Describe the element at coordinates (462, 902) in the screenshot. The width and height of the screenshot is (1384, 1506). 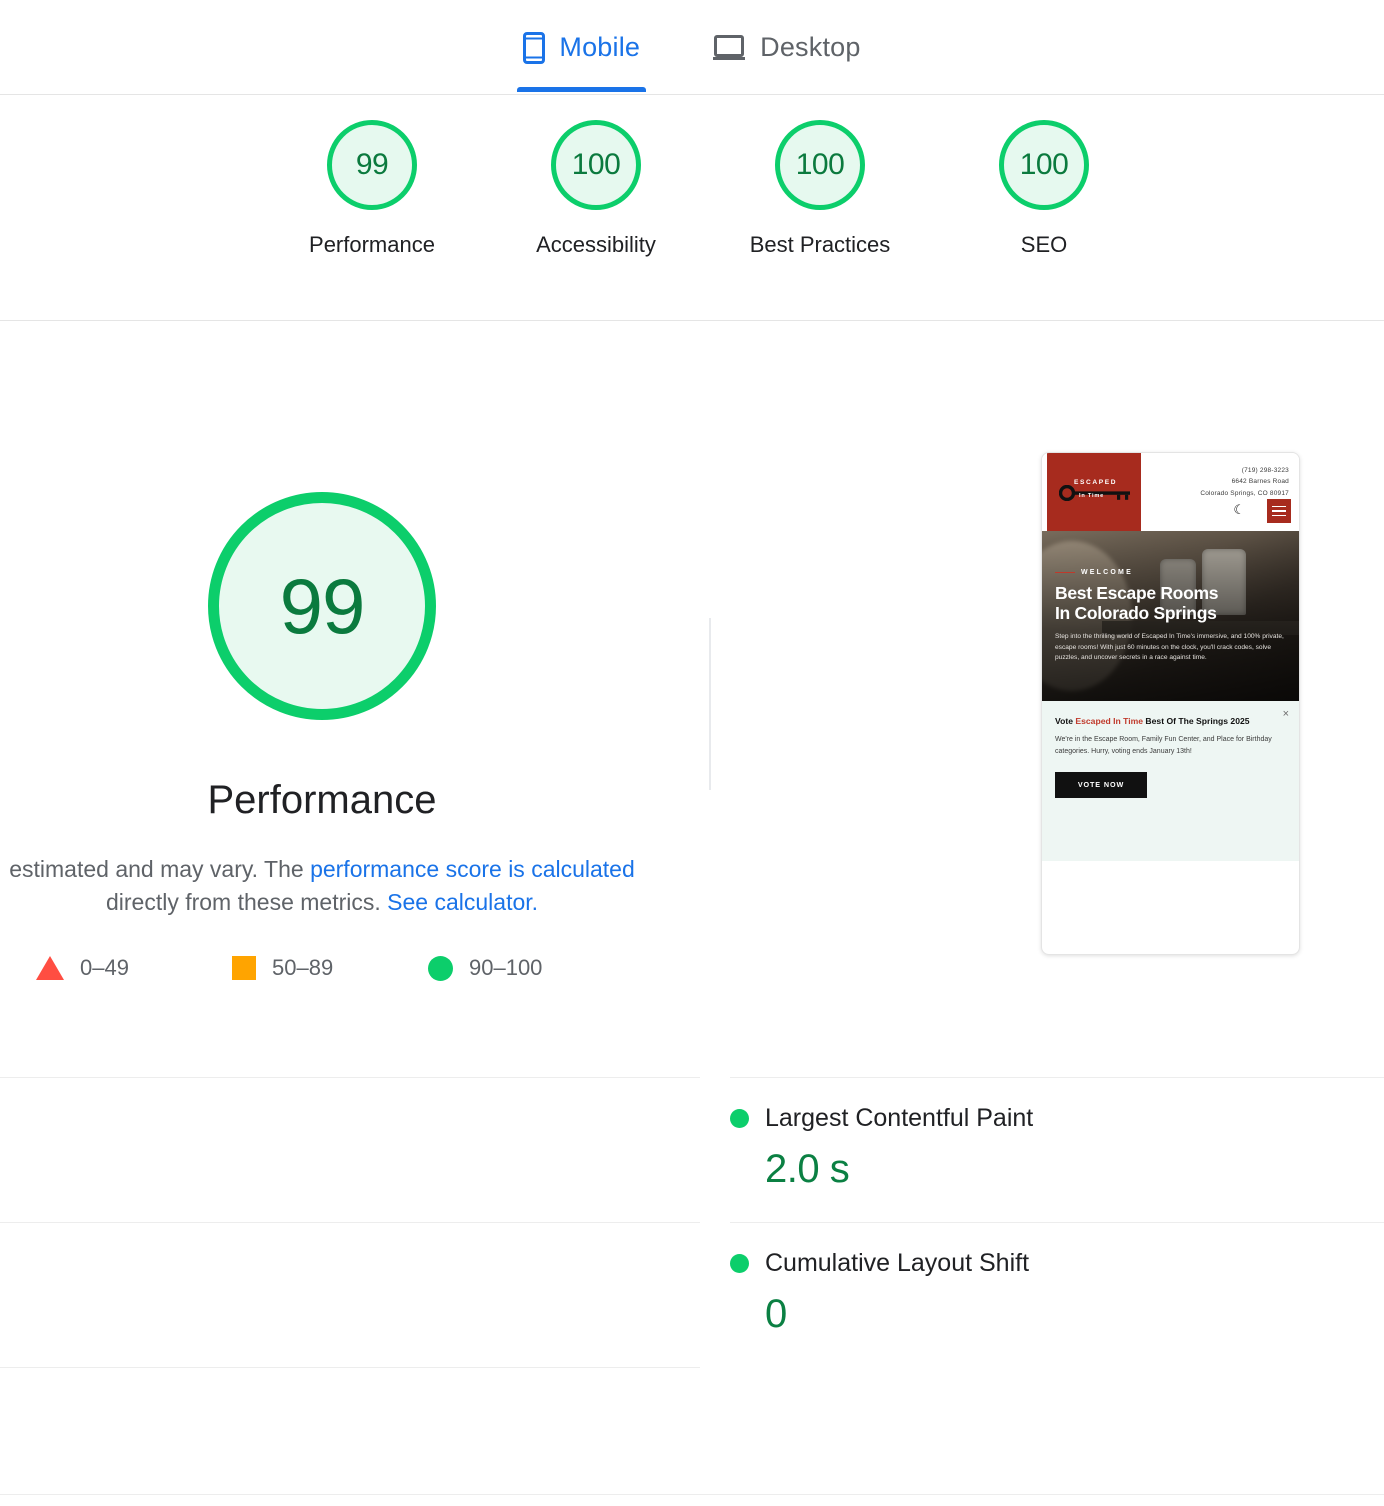
I see `see-calculator-link: See calculator.` at that location.